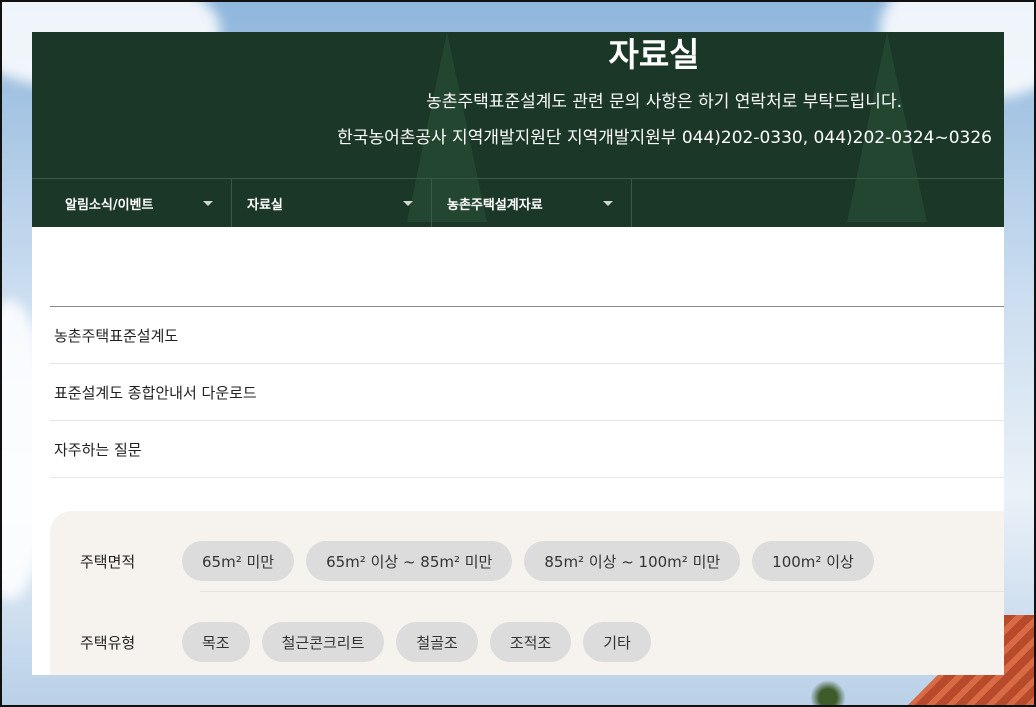 The image size is (1036, 707). What do you see at coordinates (530, 642) in the screenshot?
I see `filter-chip-type: 조적조` at bounding box center [530, 642].